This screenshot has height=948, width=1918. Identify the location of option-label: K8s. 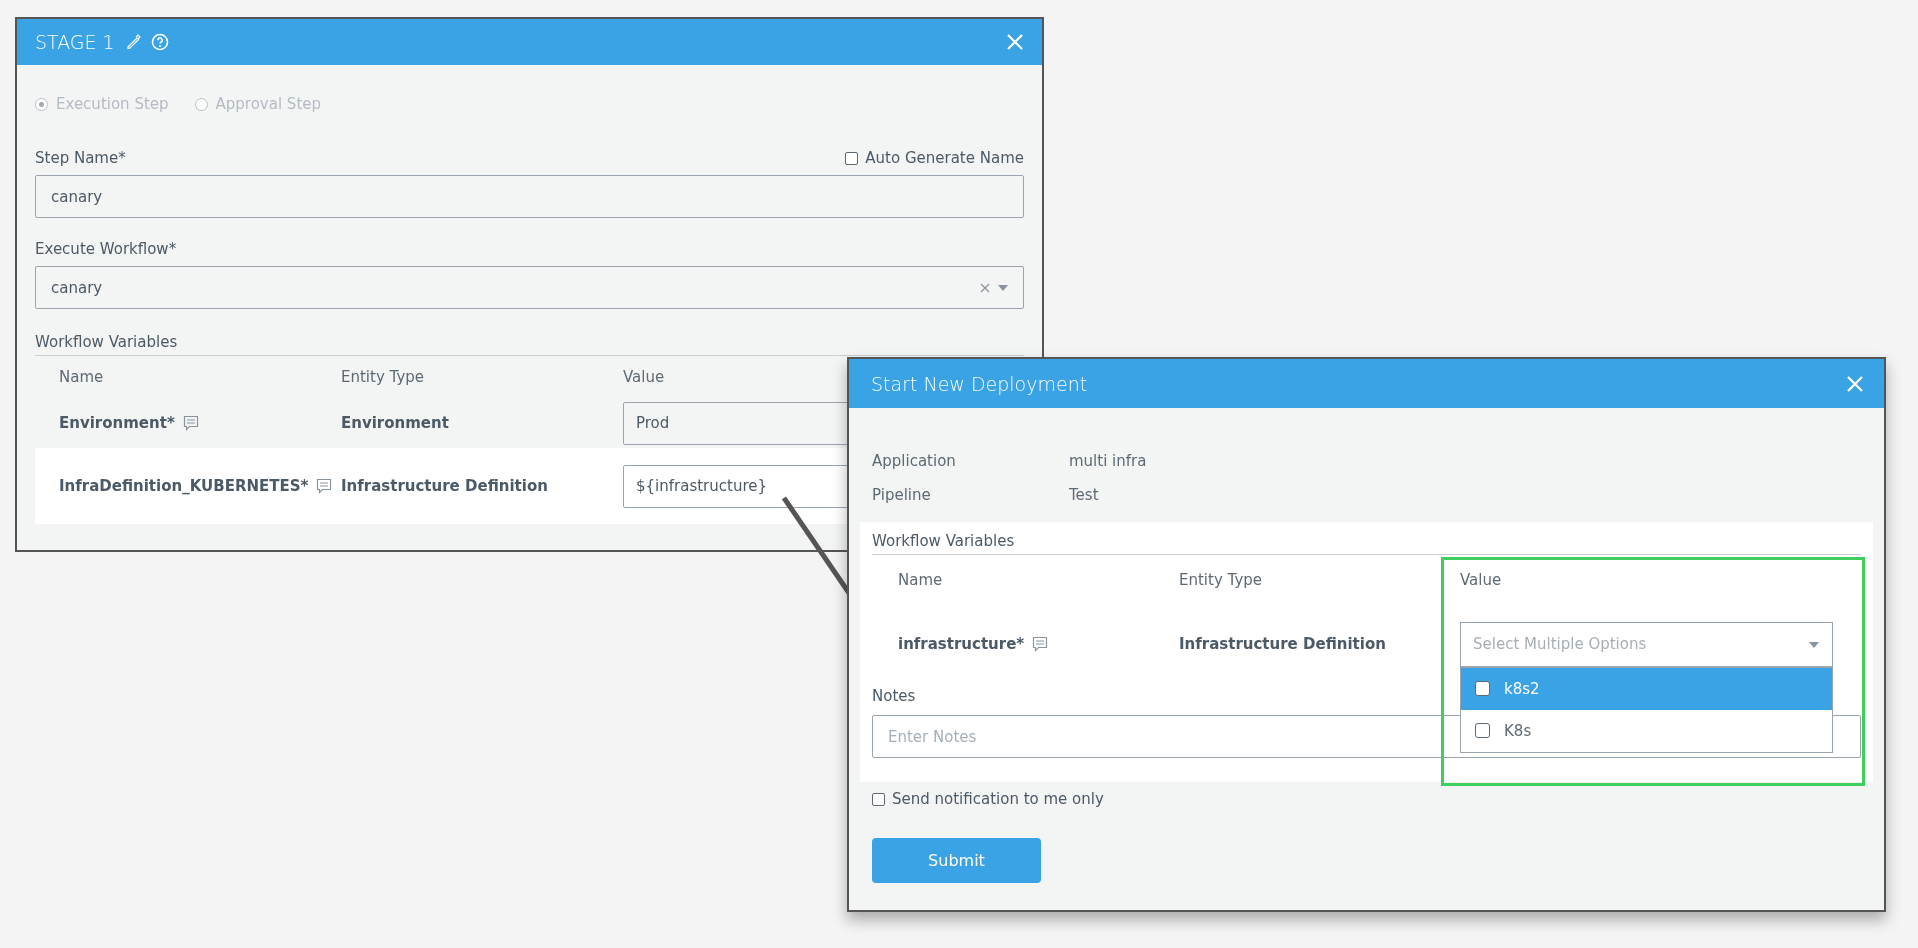
(1518, 730).